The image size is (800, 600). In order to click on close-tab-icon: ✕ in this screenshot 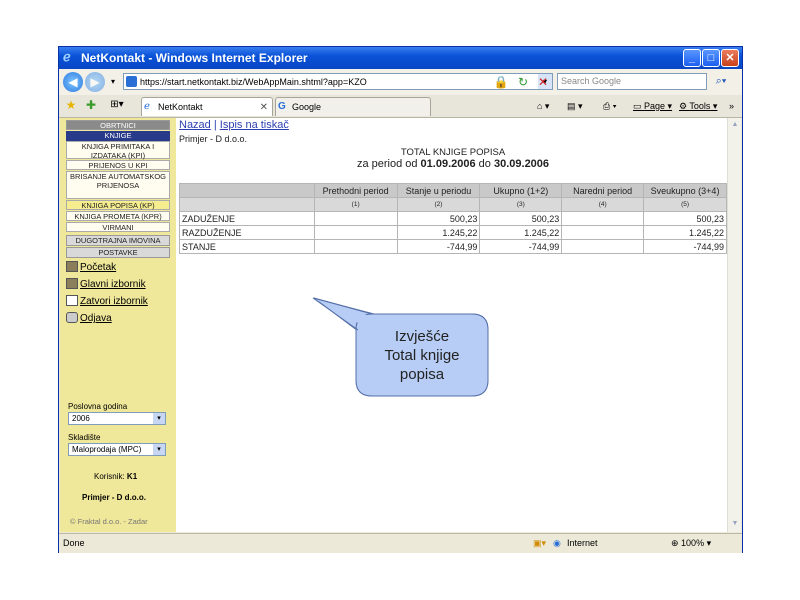, I will do `click(264, 107)`.